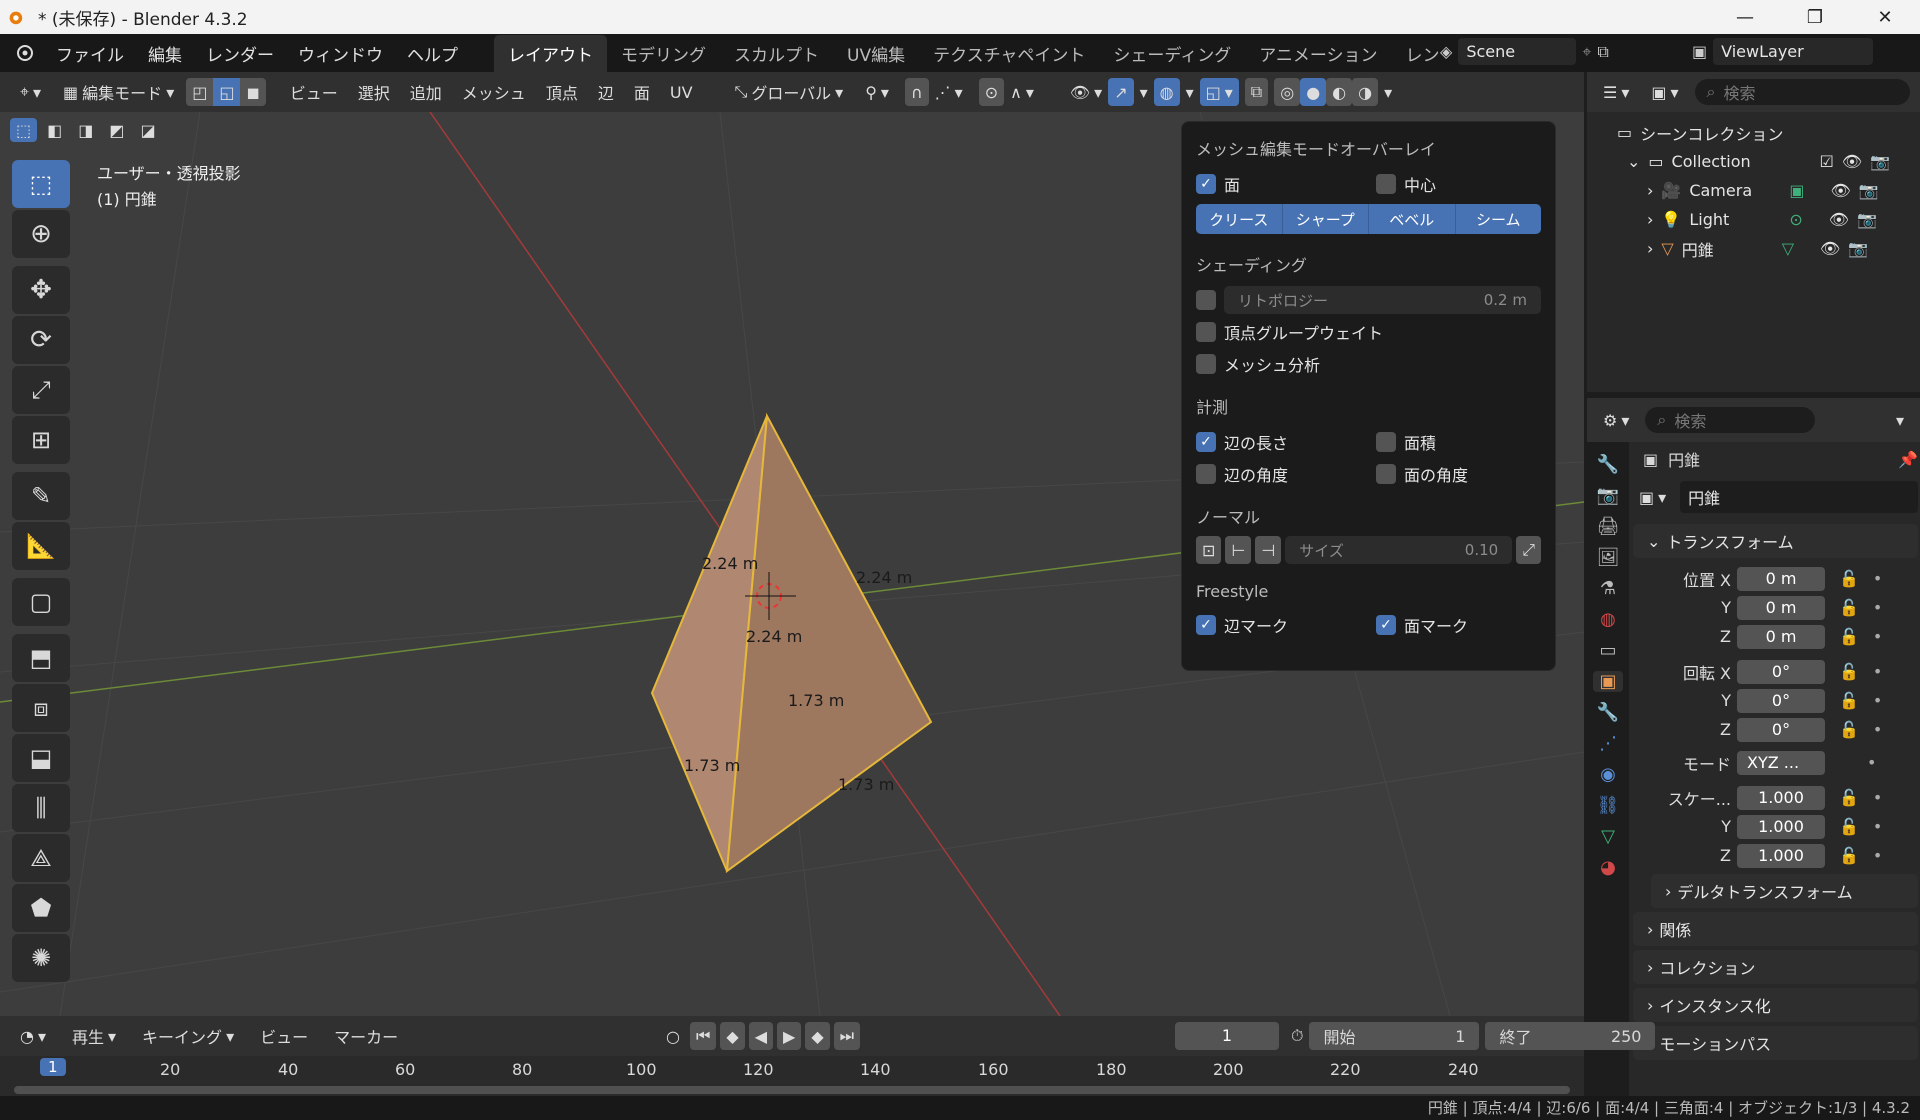  I want to click on rotation-x-field: 0°, so click(1781, 671).